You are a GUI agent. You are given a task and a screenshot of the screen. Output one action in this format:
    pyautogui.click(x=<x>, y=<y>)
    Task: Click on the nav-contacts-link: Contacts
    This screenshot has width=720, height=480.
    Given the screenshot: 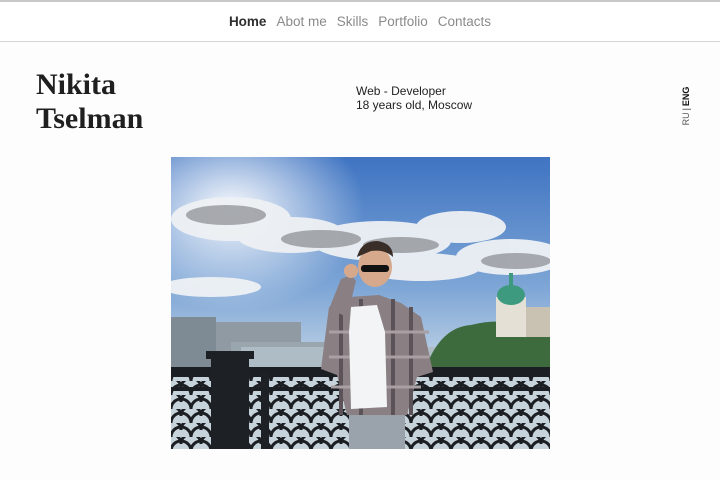 What is the action you would take?
    pyautogui.click(x=464, y=21)
    